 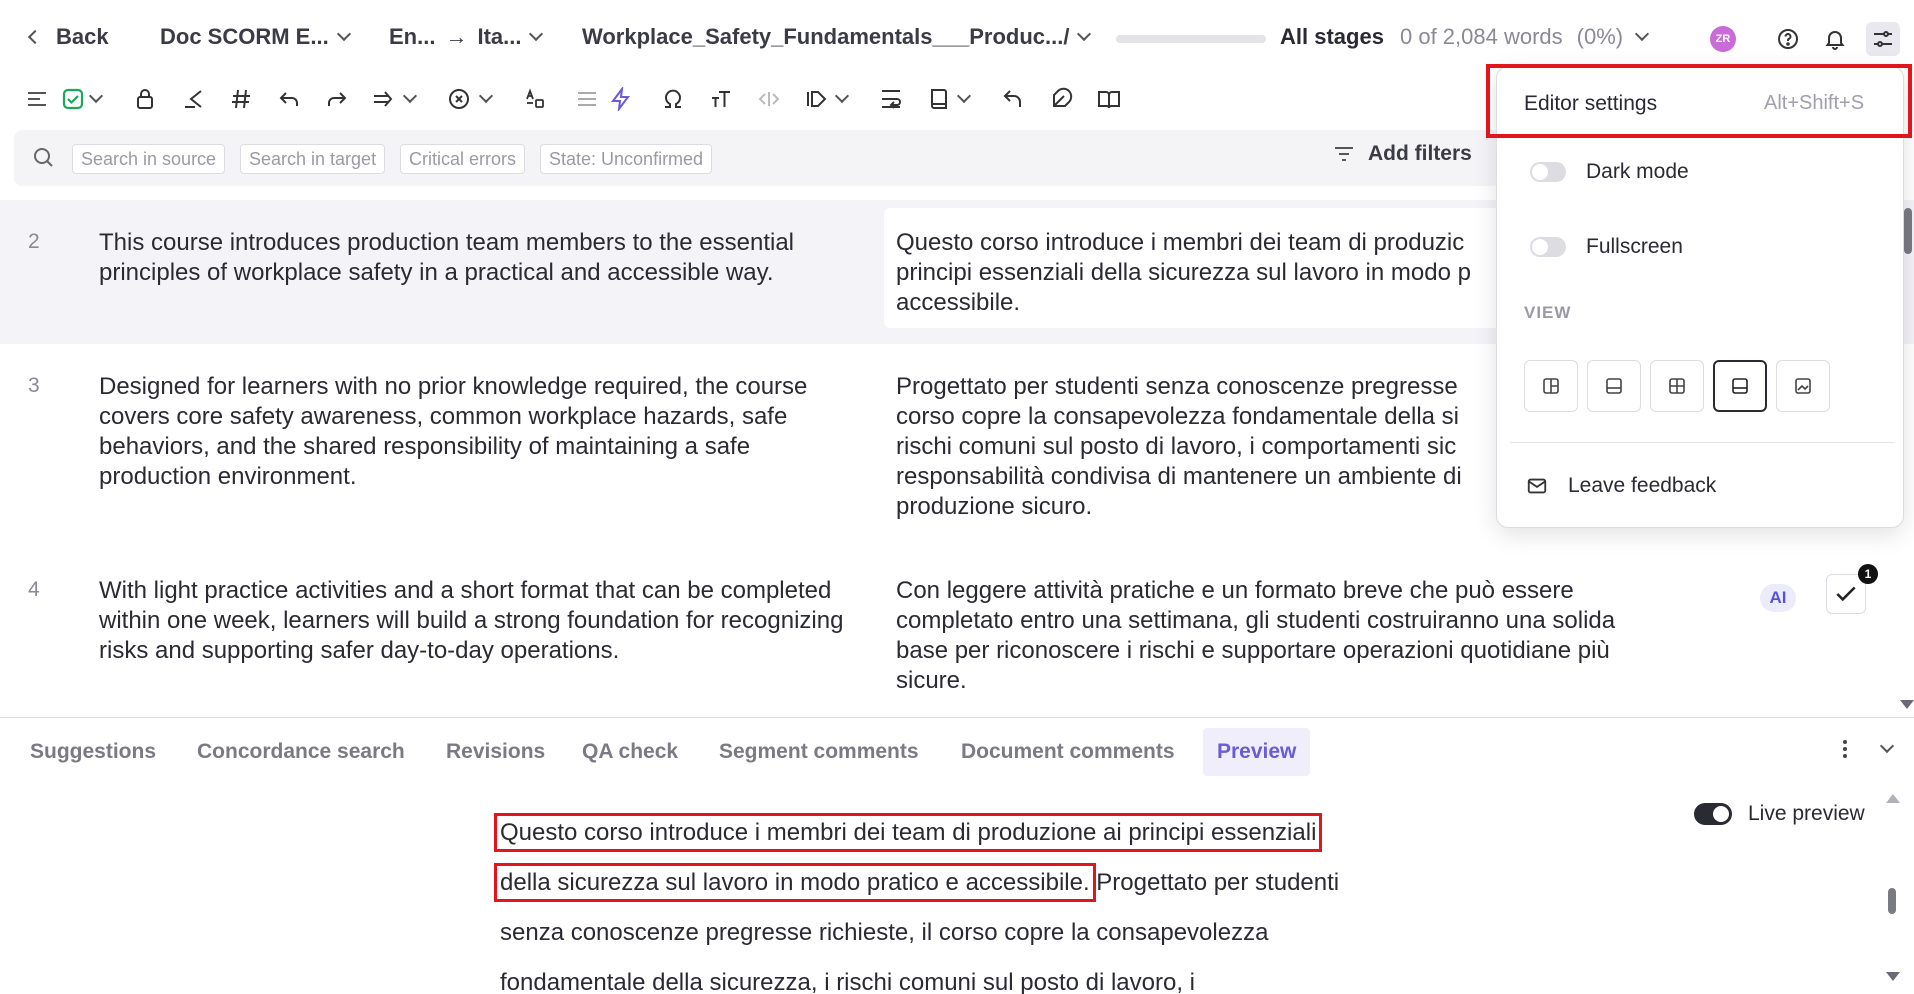 I want to click on view-layout-3-button, so click(x=1677, y=386).